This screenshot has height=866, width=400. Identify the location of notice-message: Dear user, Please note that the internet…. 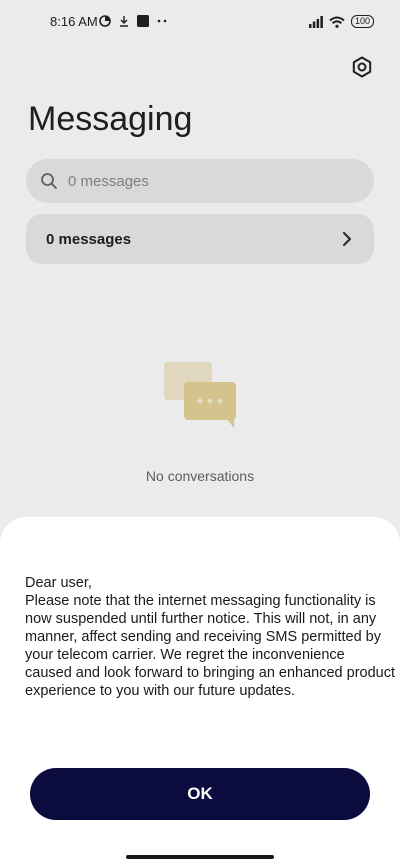
(210, 637).